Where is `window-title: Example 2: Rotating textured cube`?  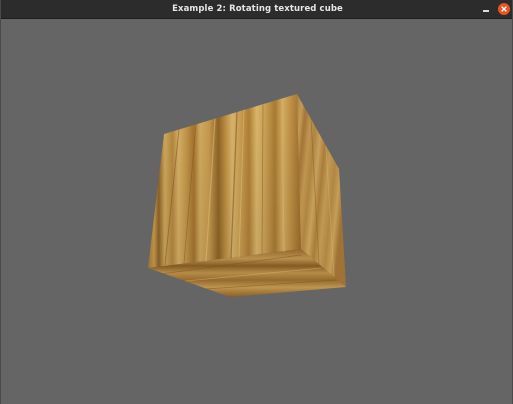
window-title: Example 2: Rotating textured cube is located at coordinates (257, 9).